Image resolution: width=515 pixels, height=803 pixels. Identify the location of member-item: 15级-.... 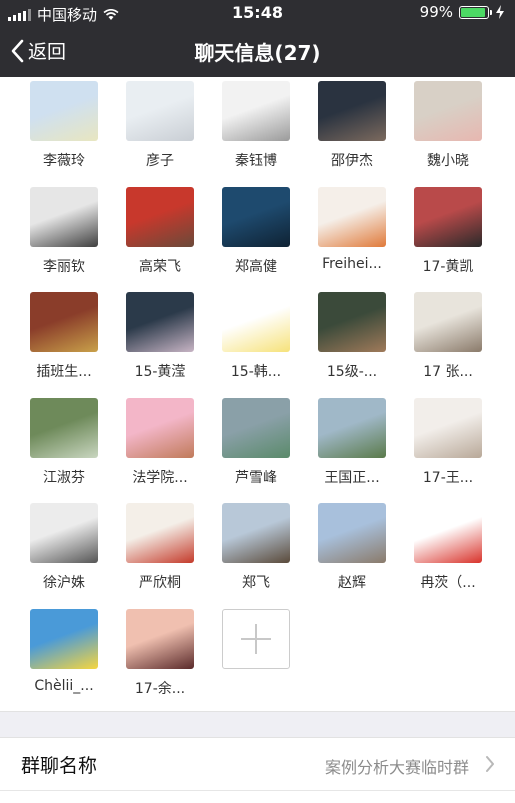
(352, 334).